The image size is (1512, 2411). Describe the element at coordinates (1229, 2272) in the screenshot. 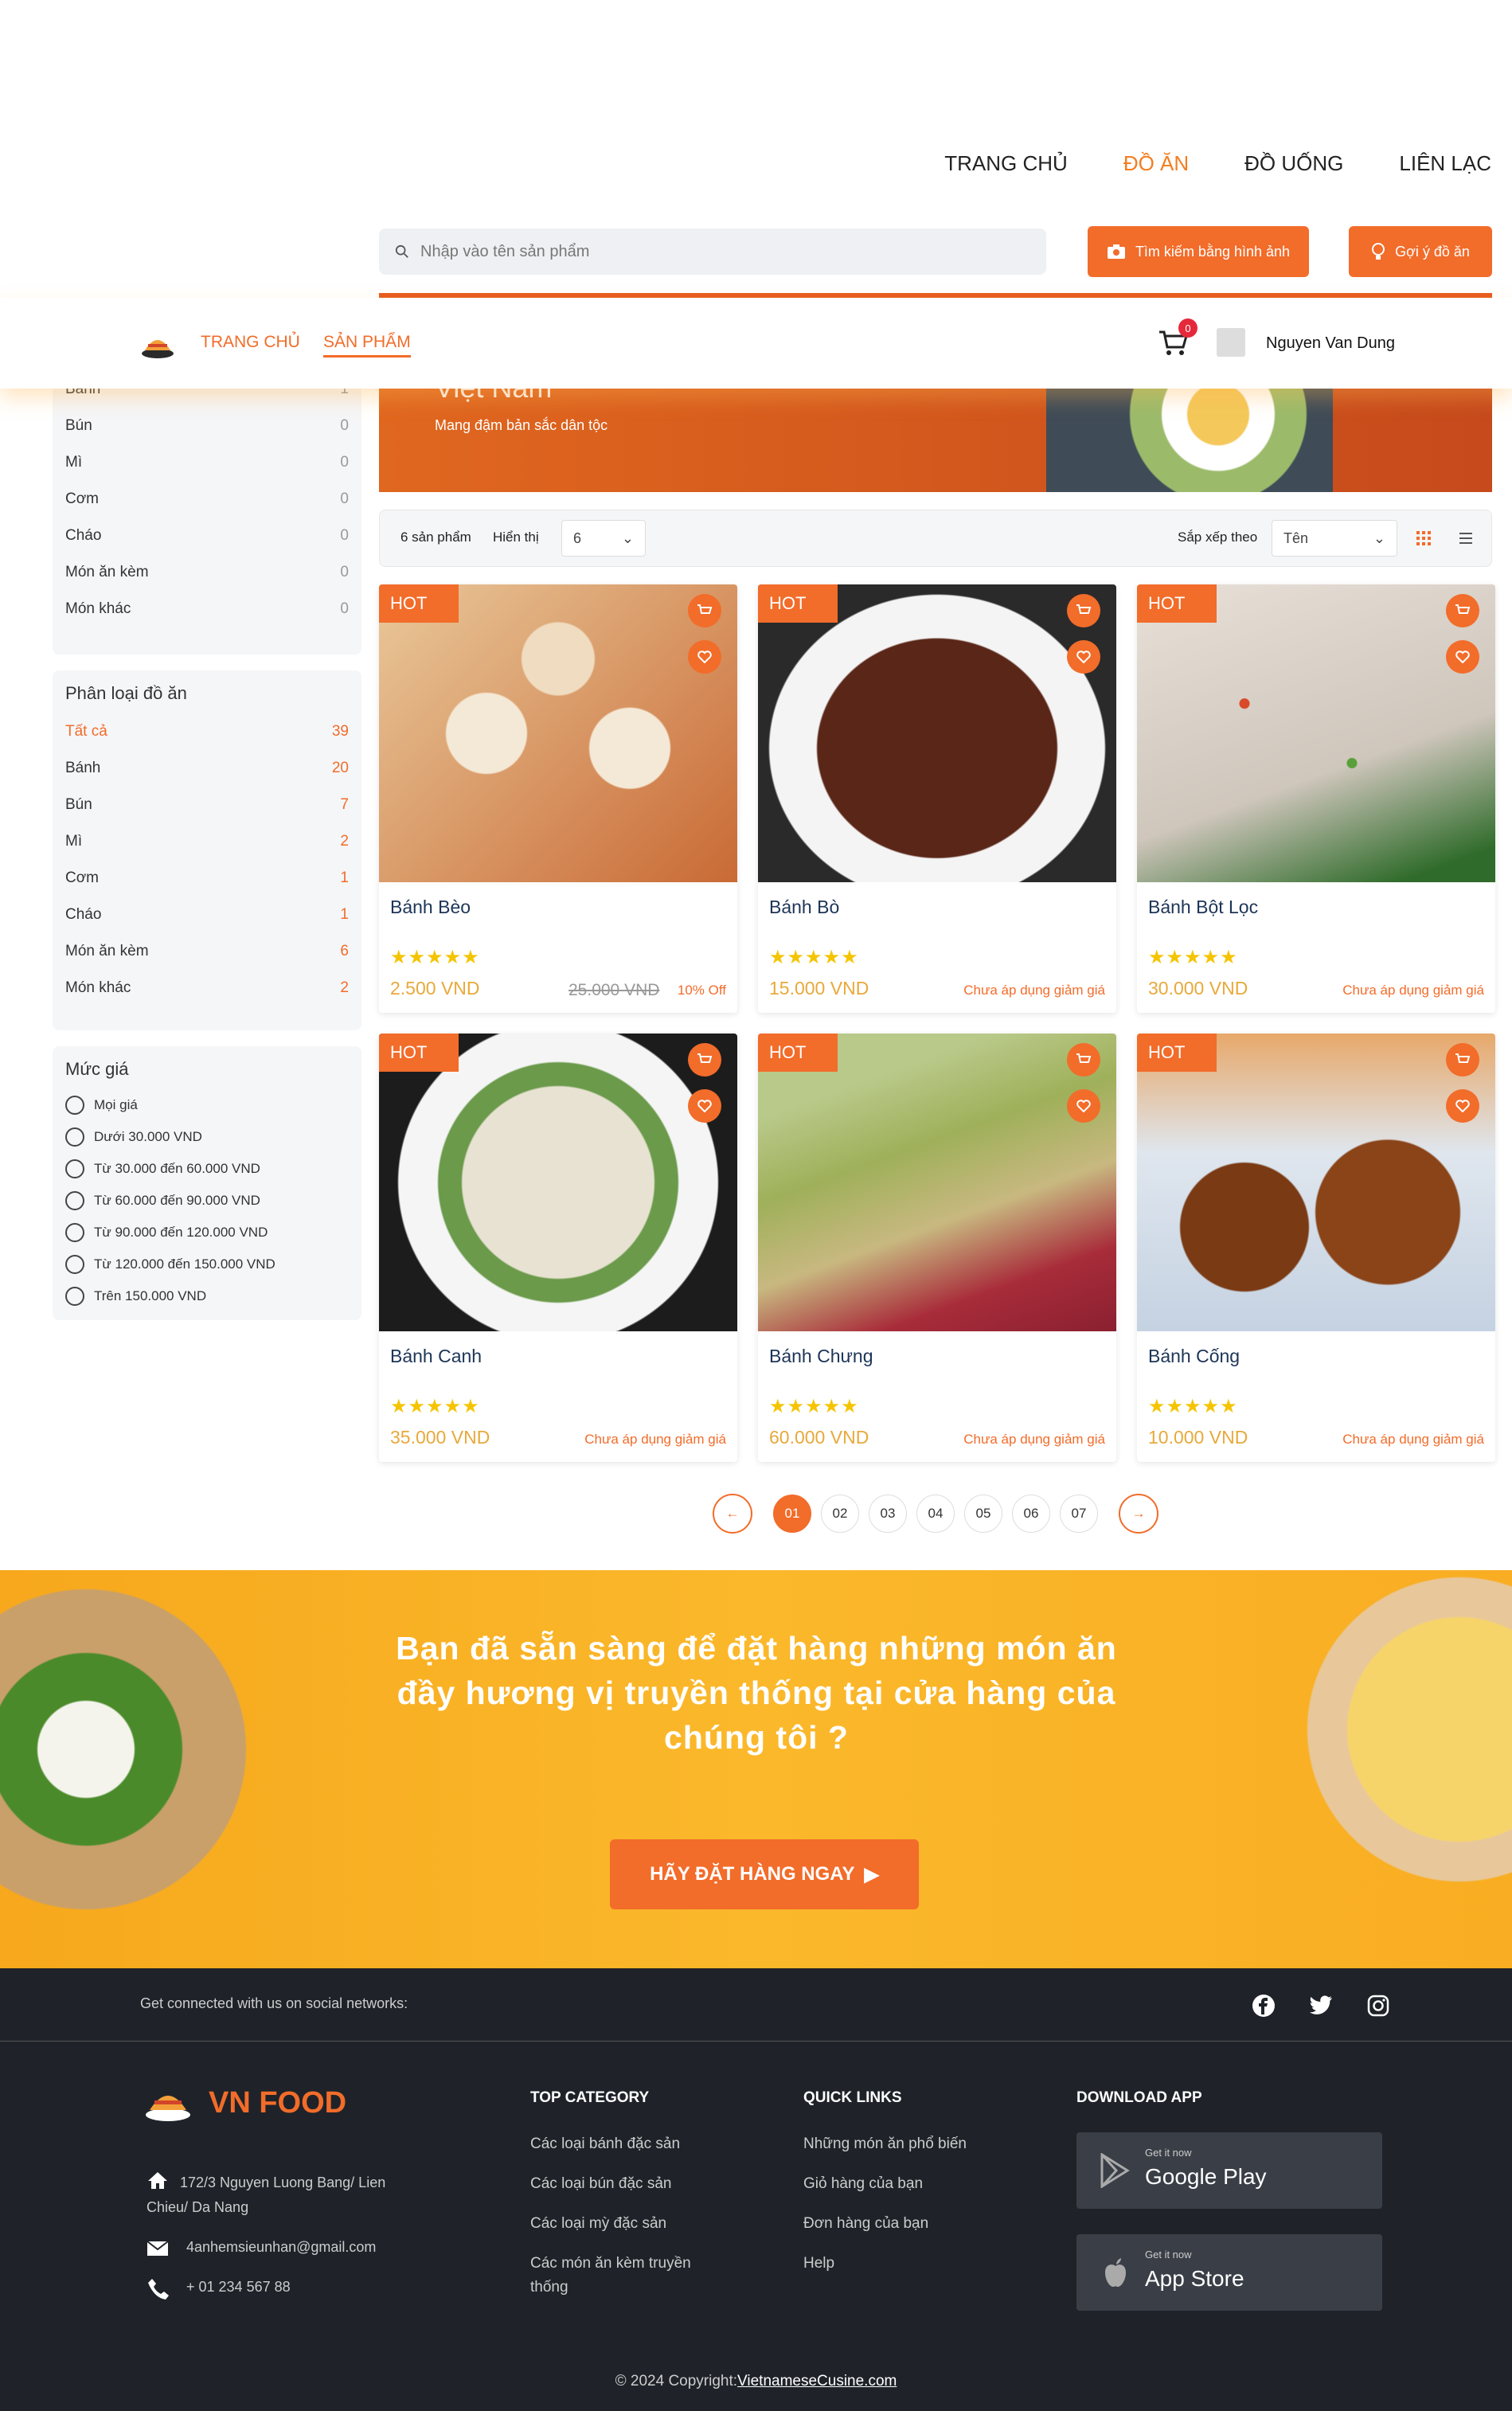

I see `app-store-button: Get it now App Store` at that location.